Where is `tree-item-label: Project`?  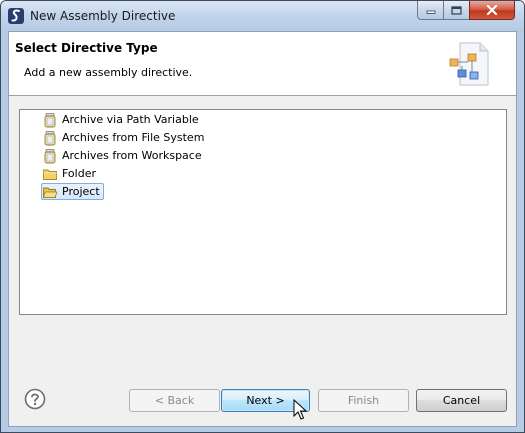 tree-item-label: Project is located at coordinates (81, 191).